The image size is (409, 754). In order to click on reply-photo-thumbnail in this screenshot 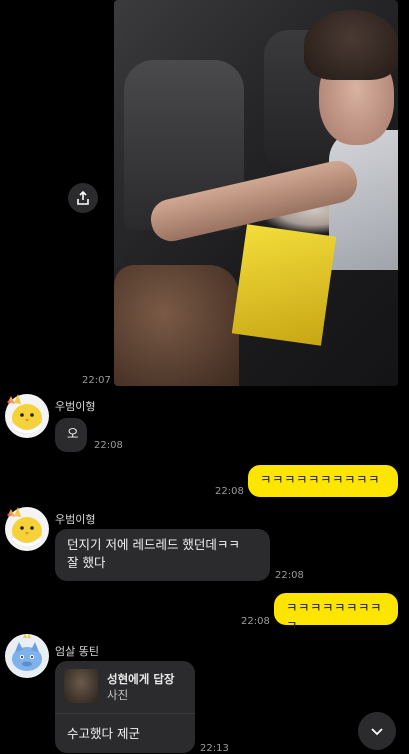, I will do `click(81, 686)`.